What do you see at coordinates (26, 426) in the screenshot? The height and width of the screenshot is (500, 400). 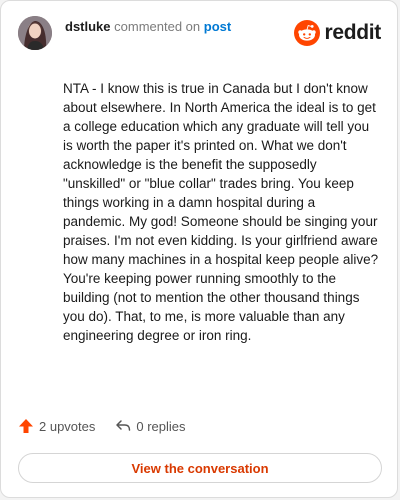 I see `upvote-arrow-icon` at bounding box center [26, 426].